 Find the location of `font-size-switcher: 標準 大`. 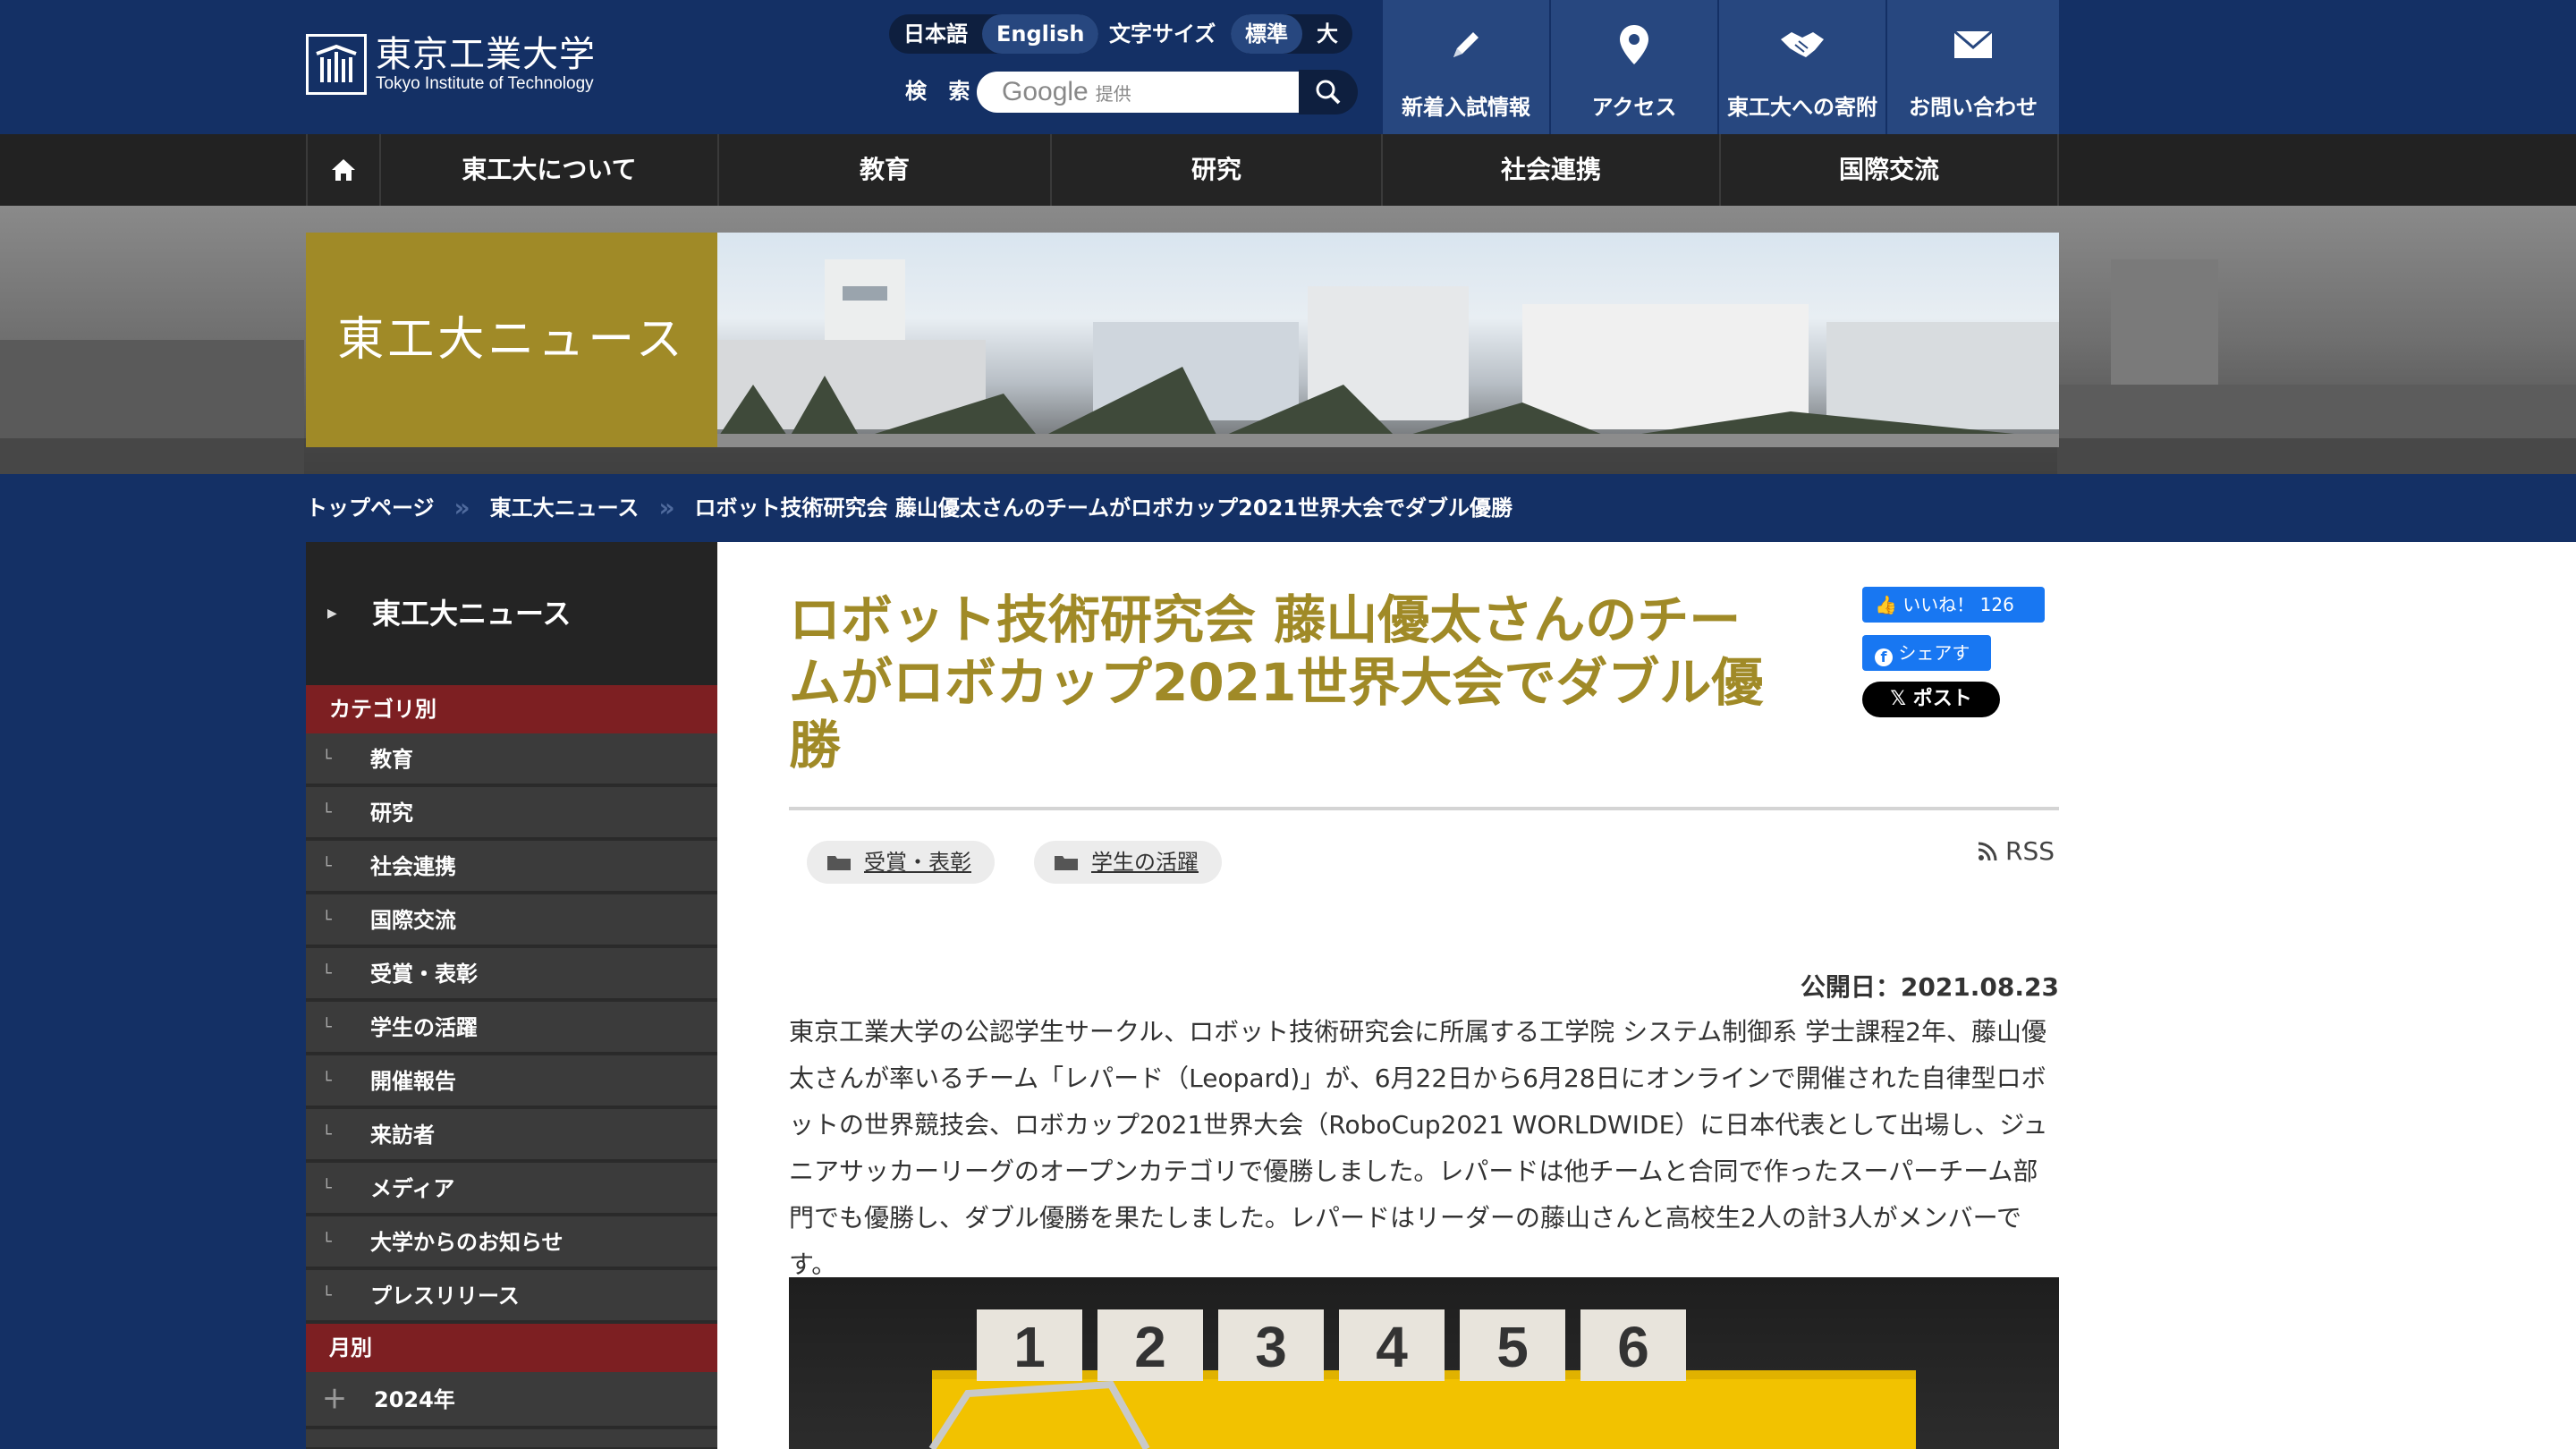

font-size-switcher: 標準 大 is located at coordinates (1291, 34).